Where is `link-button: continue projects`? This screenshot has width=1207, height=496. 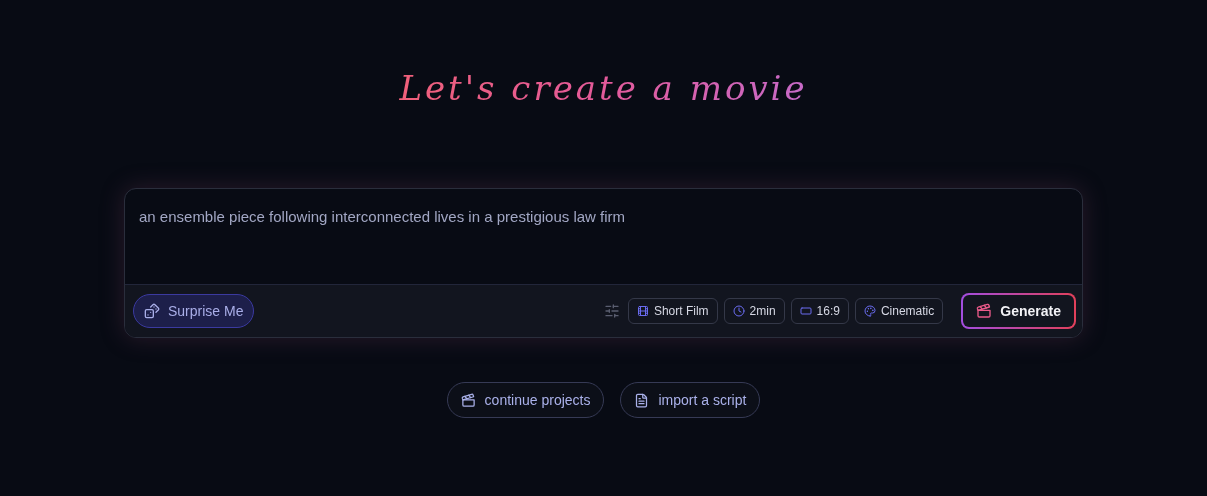 link-button: continue projects is located at coordinates (525, 400).